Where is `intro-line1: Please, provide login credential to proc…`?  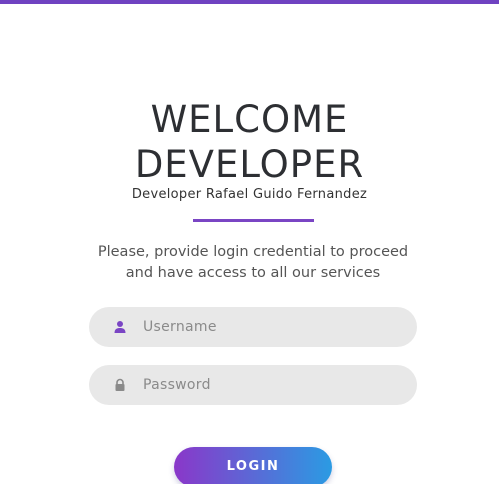 intro-line1: Please, provide login credential to proc… is located at coordinates (253, 252).